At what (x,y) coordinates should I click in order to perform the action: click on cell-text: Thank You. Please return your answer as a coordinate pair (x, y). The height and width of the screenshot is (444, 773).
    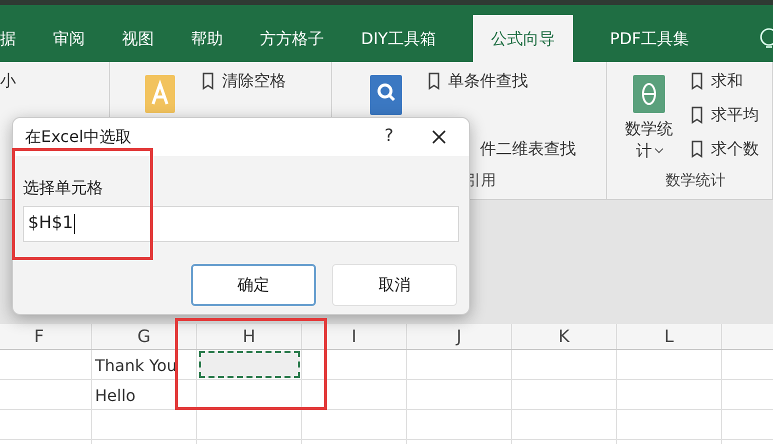
    Looking at the image, I should click on (136, 366).